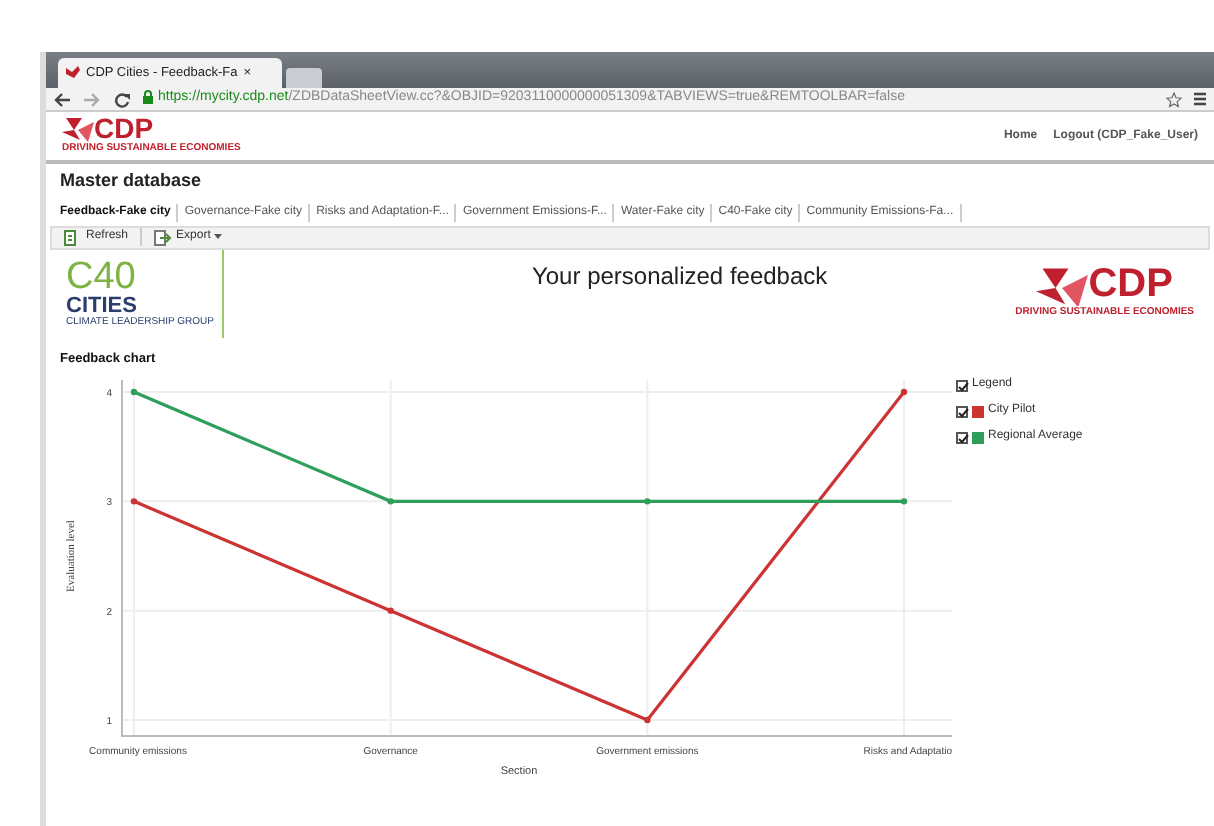 This screenshot has height=826, width=1214. Describe the element at coordinates (1130, 283) in the screenshot. I see `cdp-logo-text: CDP` at that location.